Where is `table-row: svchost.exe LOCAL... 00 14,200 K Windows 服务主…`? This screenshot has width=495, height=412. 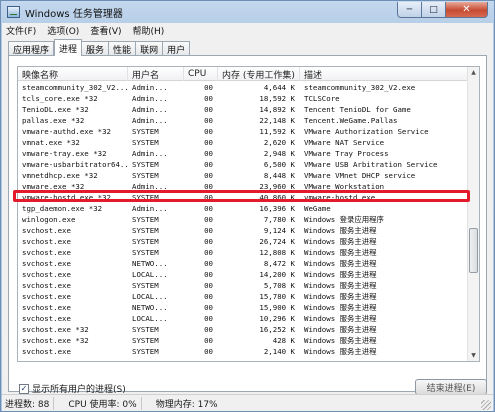
table-row: svchost.exe LOCAL... 00 14,200 K Windows 服务主… is located at coordinates (243, 274).